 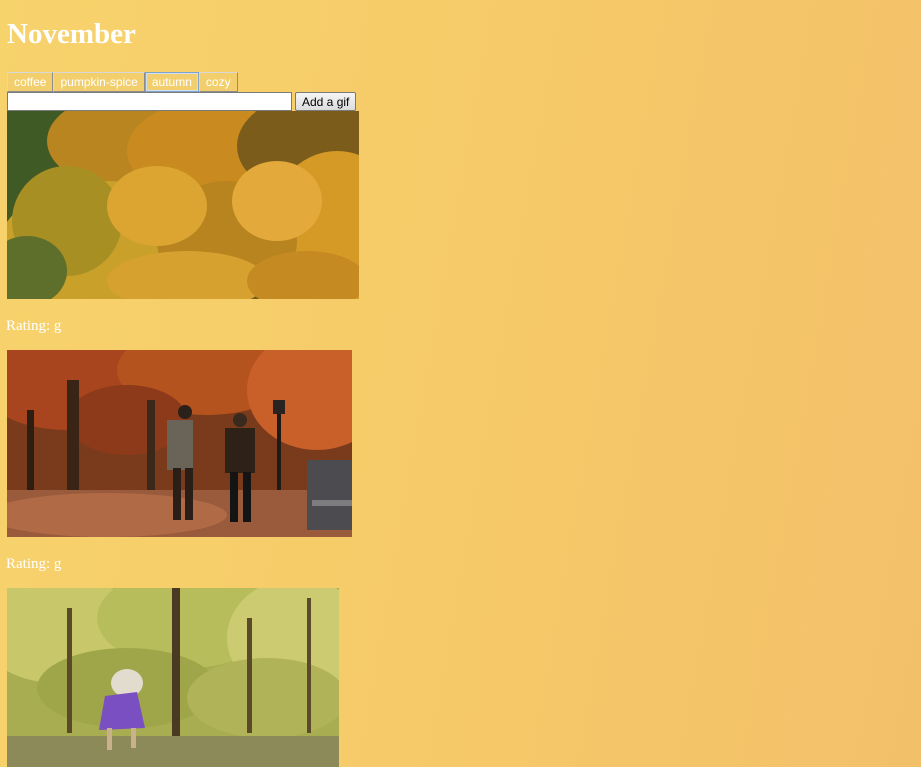 I want to click on gif-rating-2: Rating: g, so click(x=34, y=564).